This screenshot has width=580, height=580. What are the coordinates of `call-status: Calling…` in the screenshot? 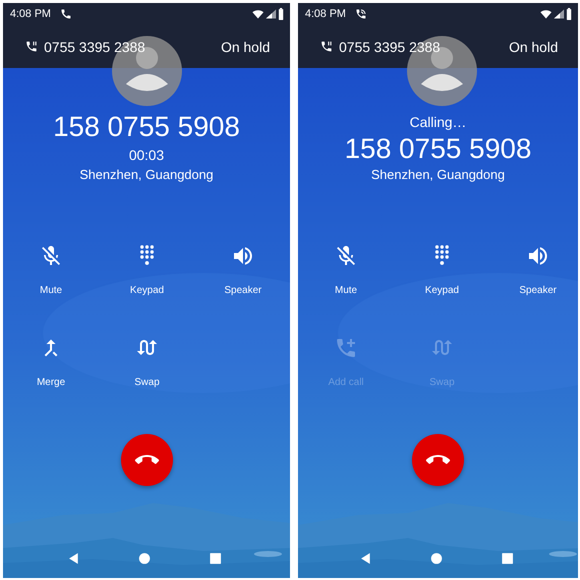 It's located at (438, 122).